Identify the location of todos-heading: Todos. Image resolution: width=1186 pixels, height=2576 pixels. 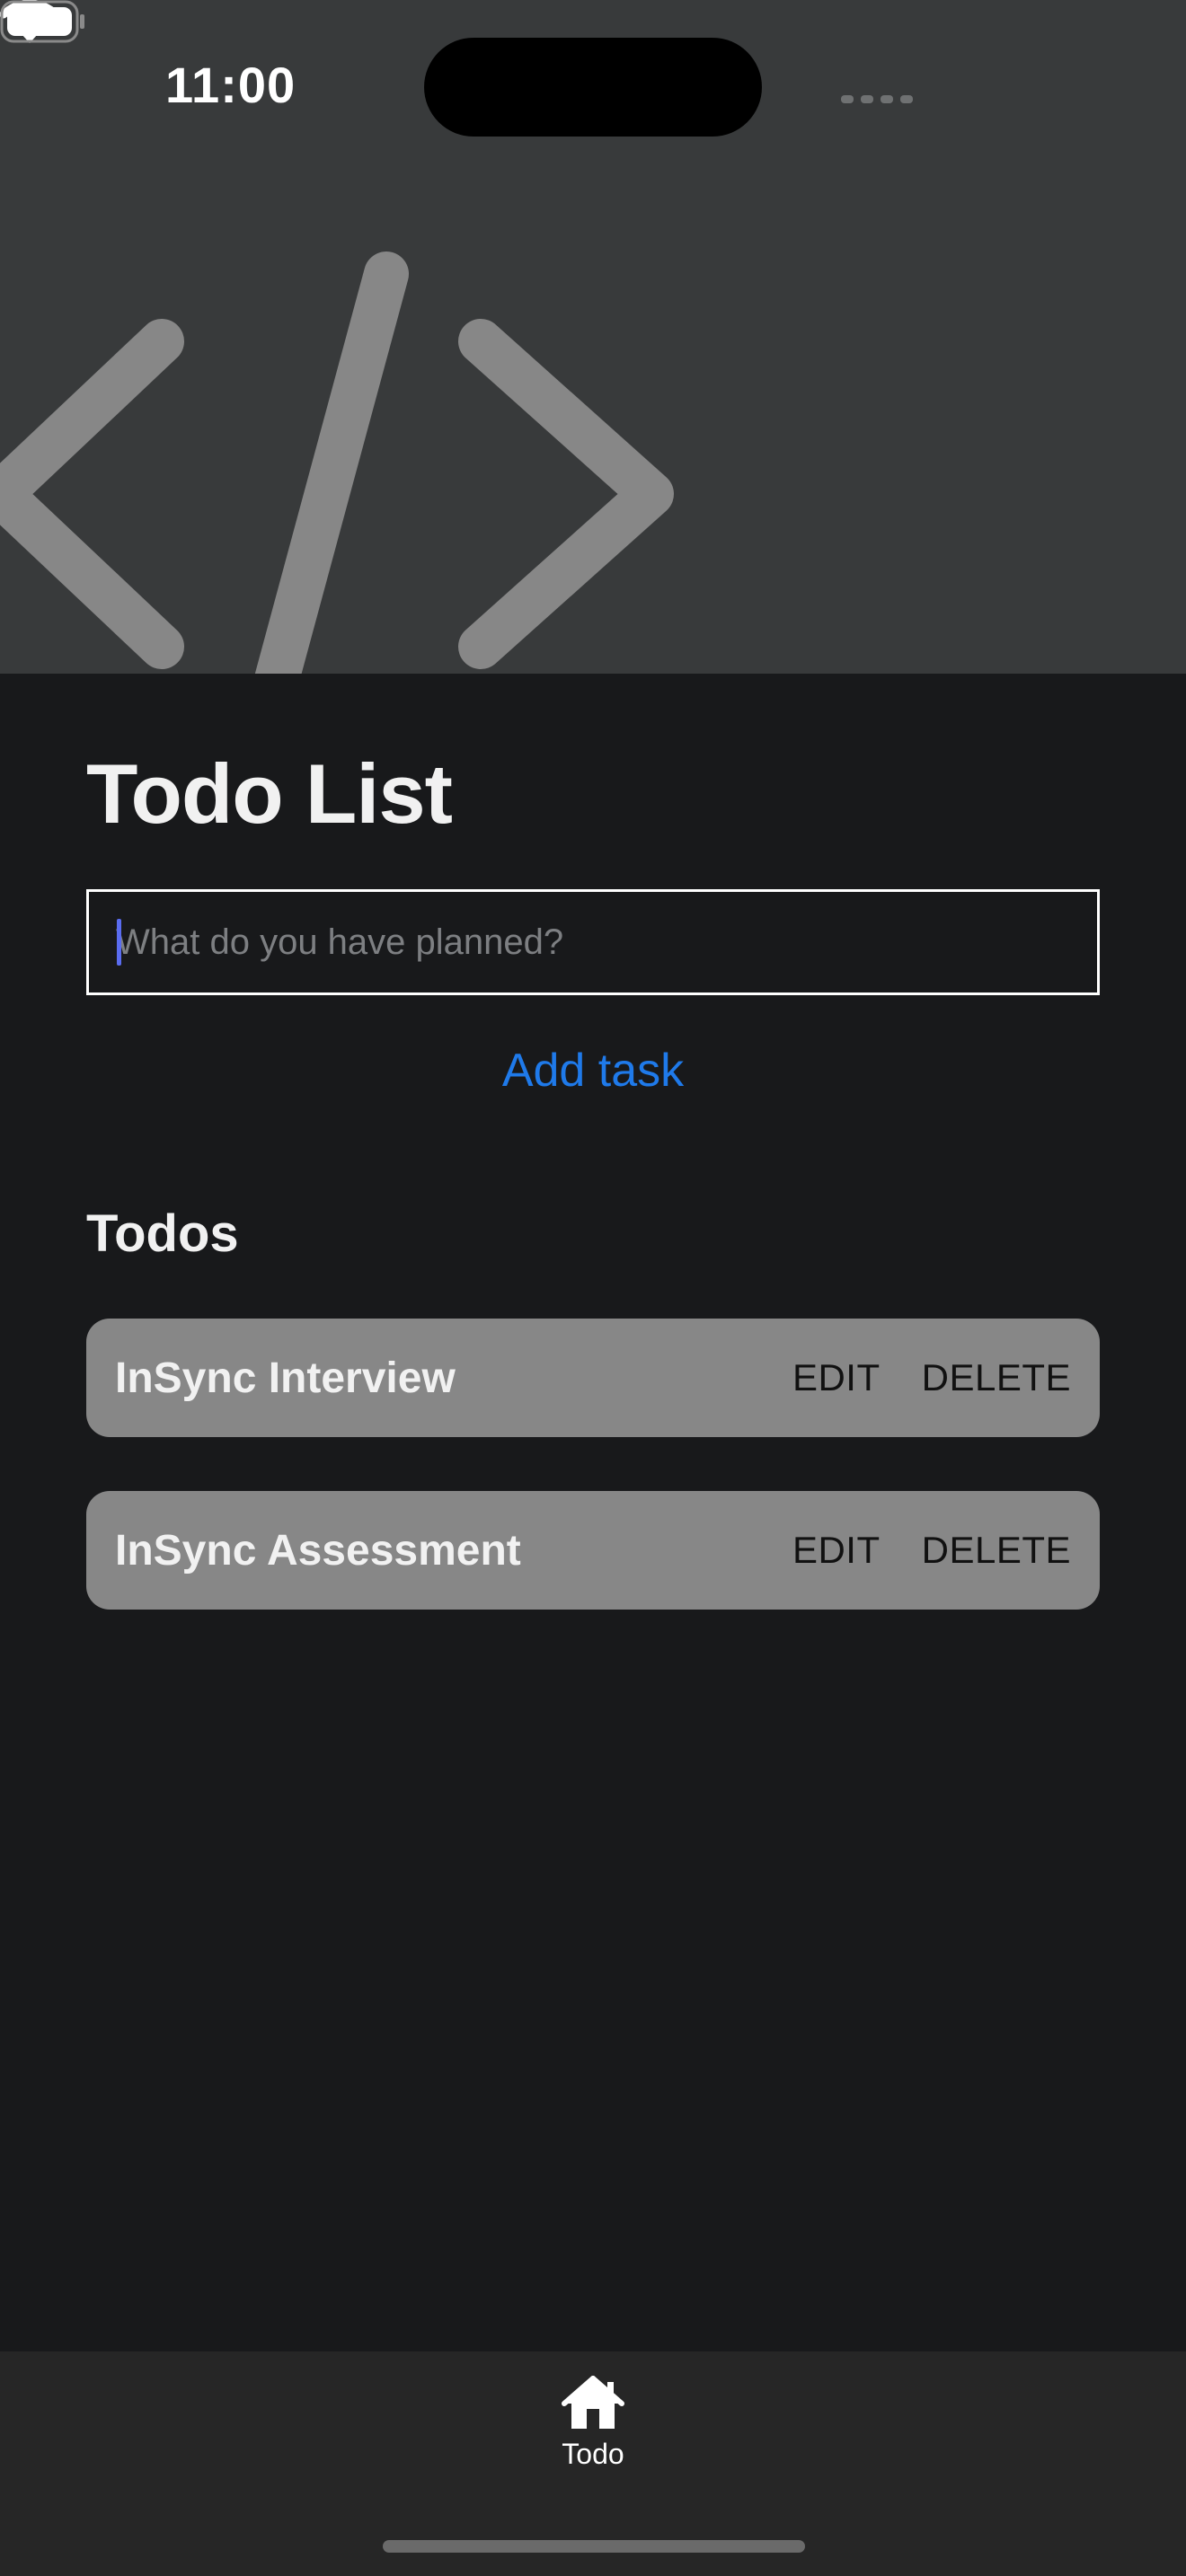
(162, 1233).